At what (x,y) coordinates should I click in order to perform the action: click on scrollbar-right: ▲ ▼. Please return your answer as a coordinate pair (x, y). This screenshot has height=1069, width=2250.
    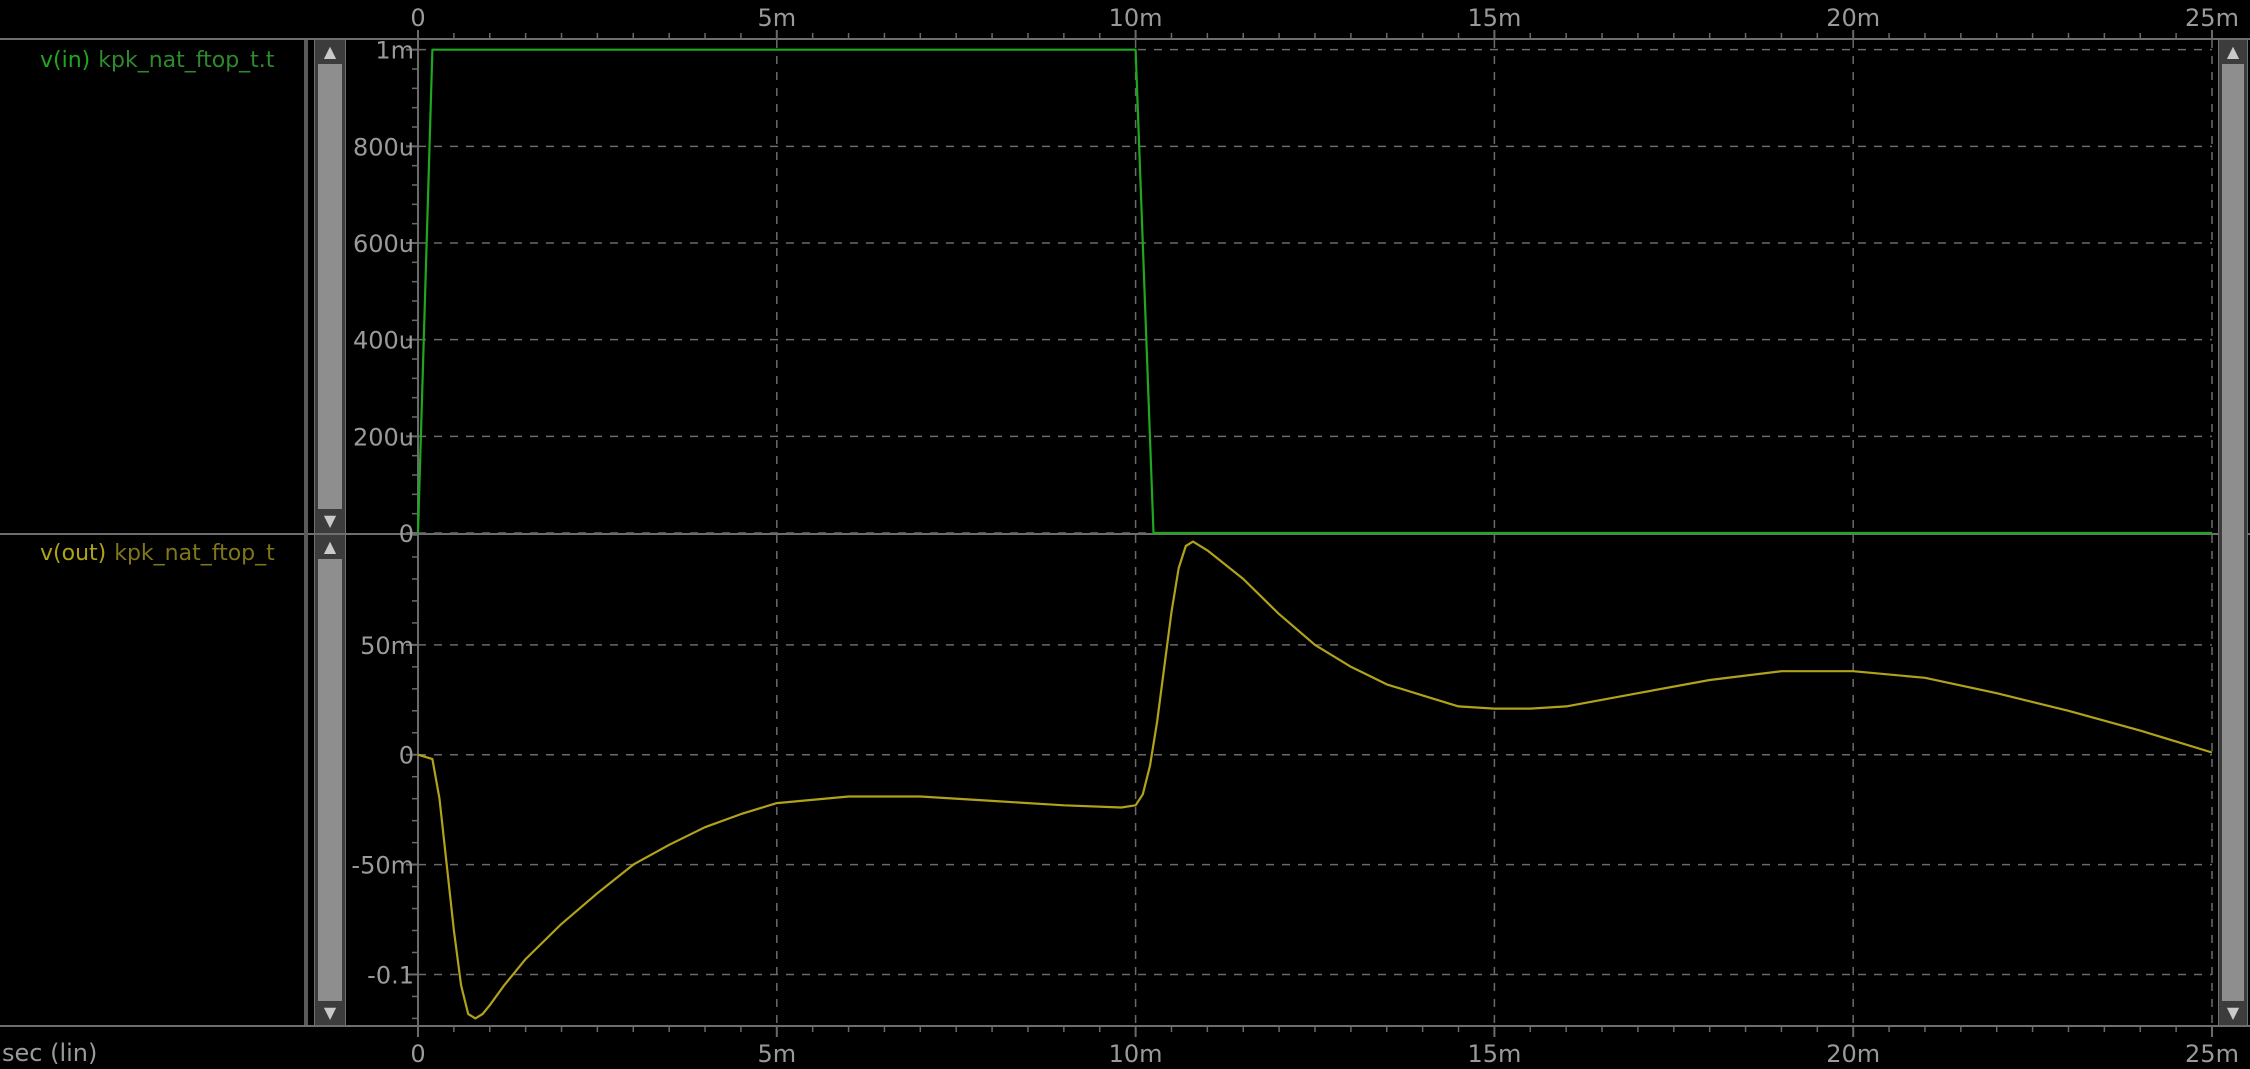
    Looking at the image, I should click on (2233, 532).